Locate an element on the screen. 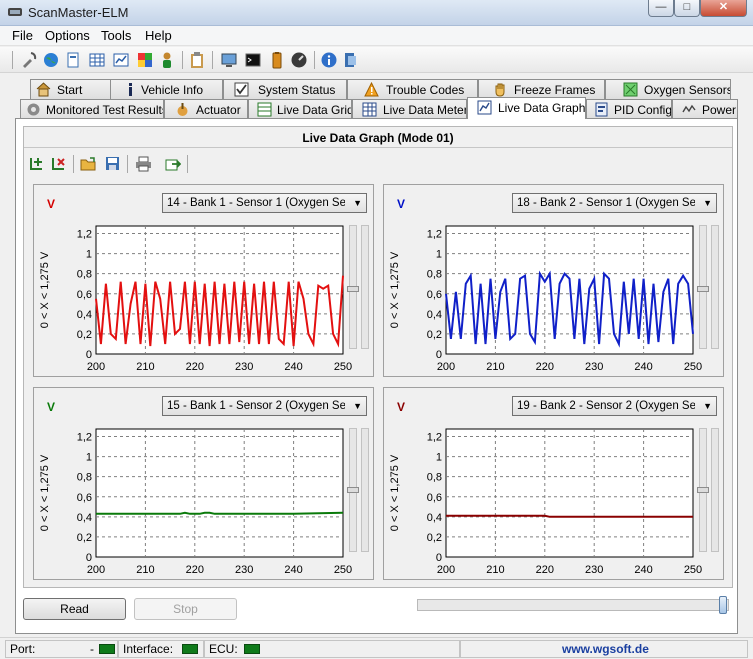 This screenshot has width=753, height=659. save-icon is located at coordinates (112, 163).